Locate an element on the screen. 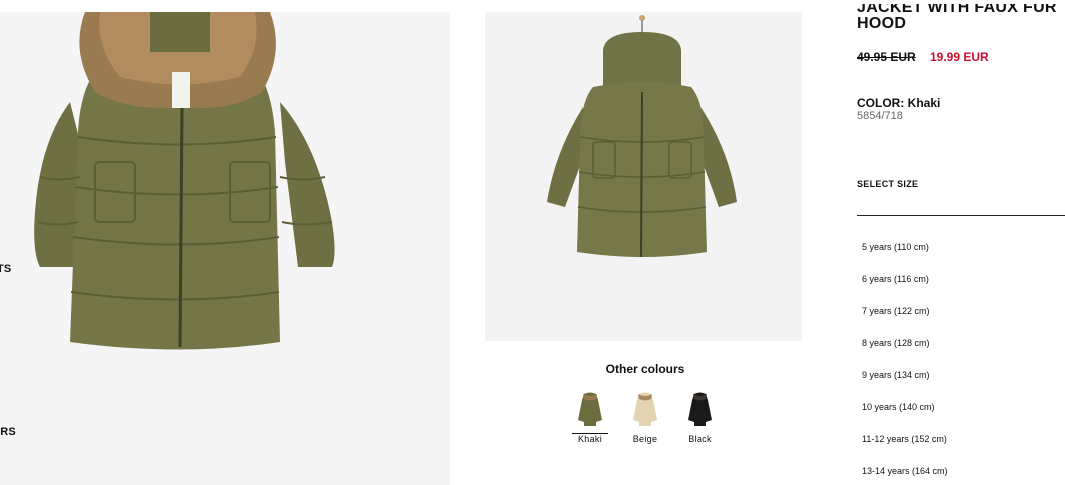 This screenshot has height=485, width=1065. product-title-line1: JACKET WITH FAUX FUR is located at coordinates (957, 10).